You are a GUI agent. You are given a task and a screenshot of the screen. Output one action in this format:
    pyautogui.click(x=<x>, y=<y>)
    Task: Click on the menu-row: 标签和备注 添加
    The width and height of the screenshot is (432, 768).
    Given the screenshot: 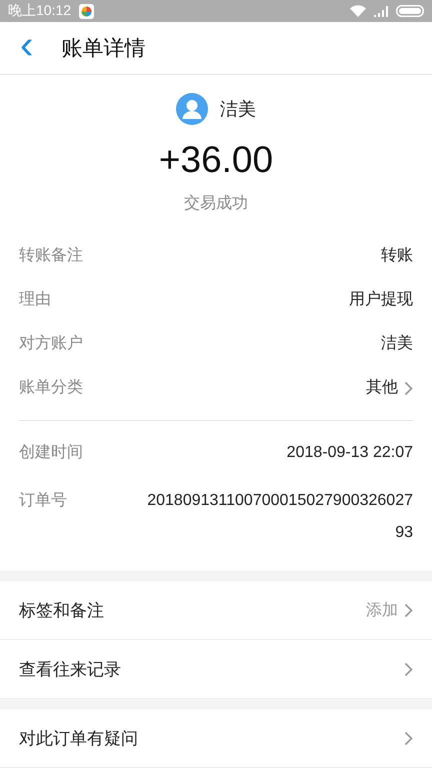 What is the action you would take?
    pyautogui.click(x=216, y=610)
    